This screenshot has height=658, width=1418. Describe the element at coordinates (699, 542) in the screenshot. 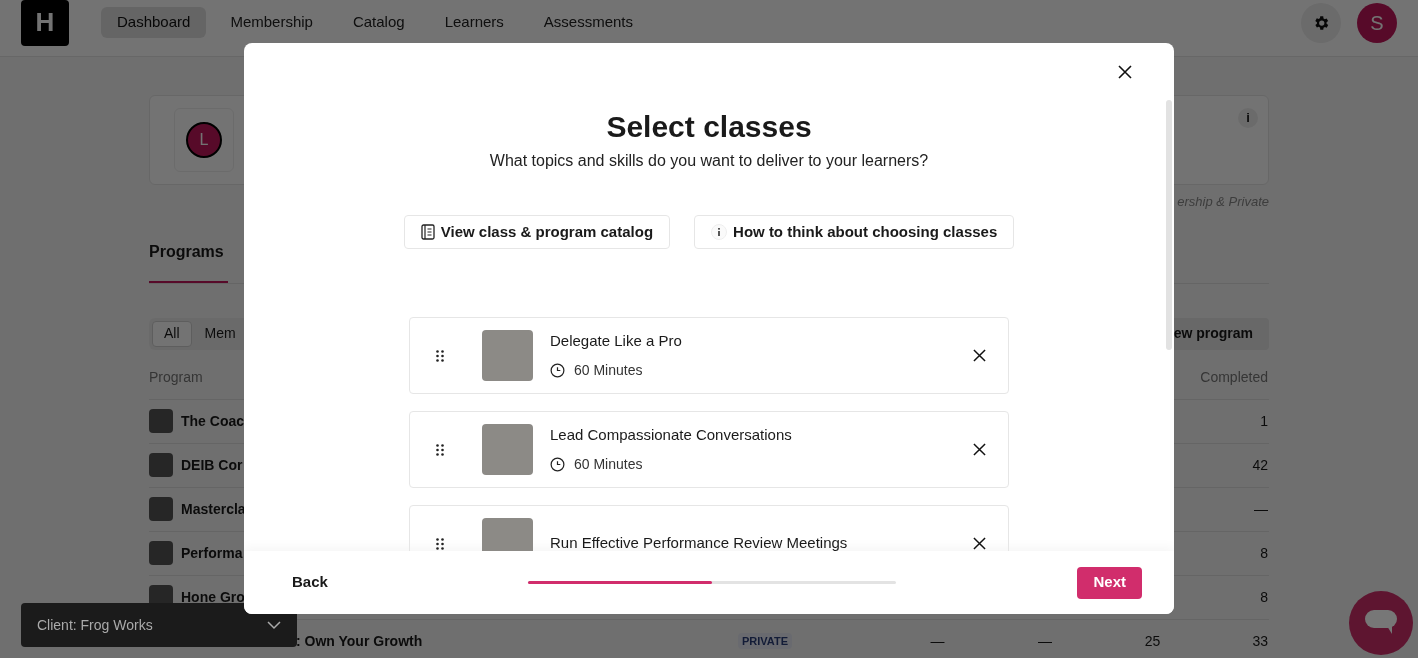

I see `class-title: Run Effective Performance Review Meetings` at that location.